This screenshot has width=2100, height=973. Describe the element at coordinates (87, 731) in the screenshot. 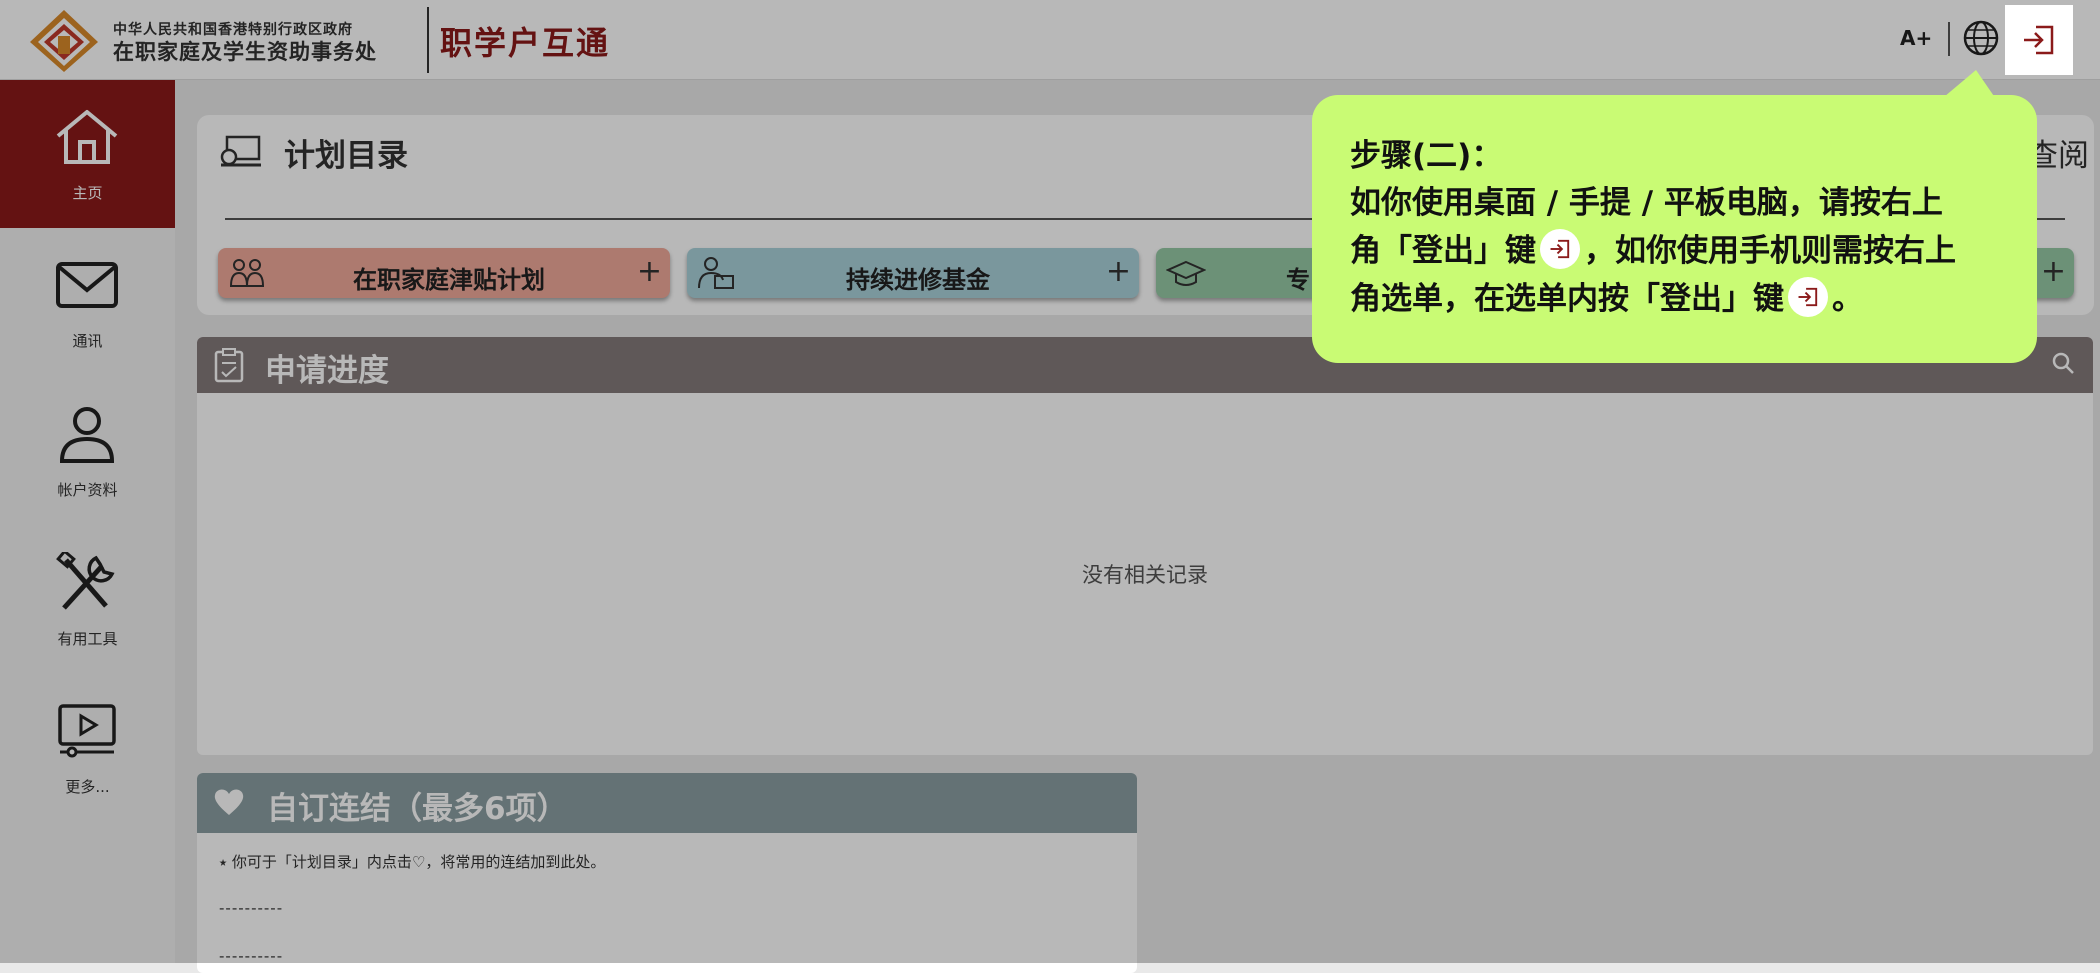

I see `video-icon` at that location.